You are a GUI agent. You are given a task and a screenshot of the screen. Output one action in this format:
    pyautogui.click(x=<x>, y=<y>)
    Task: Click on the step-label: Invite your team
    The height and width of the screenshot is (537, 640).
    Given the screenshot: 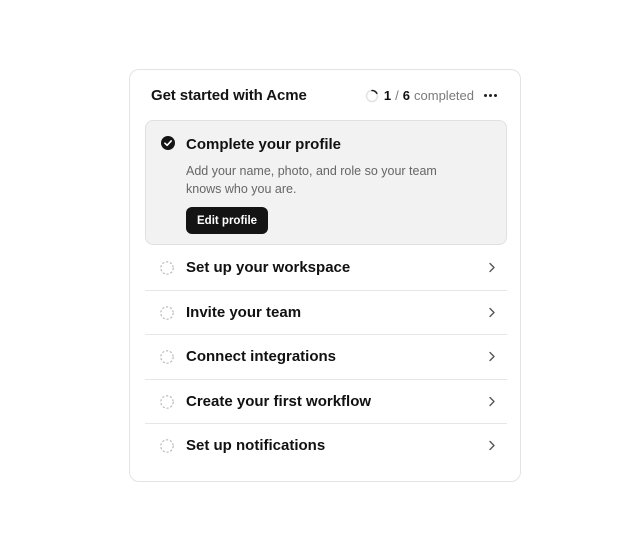 What is the action you would take?
    pyautogui.click(x=244, y=312)
    